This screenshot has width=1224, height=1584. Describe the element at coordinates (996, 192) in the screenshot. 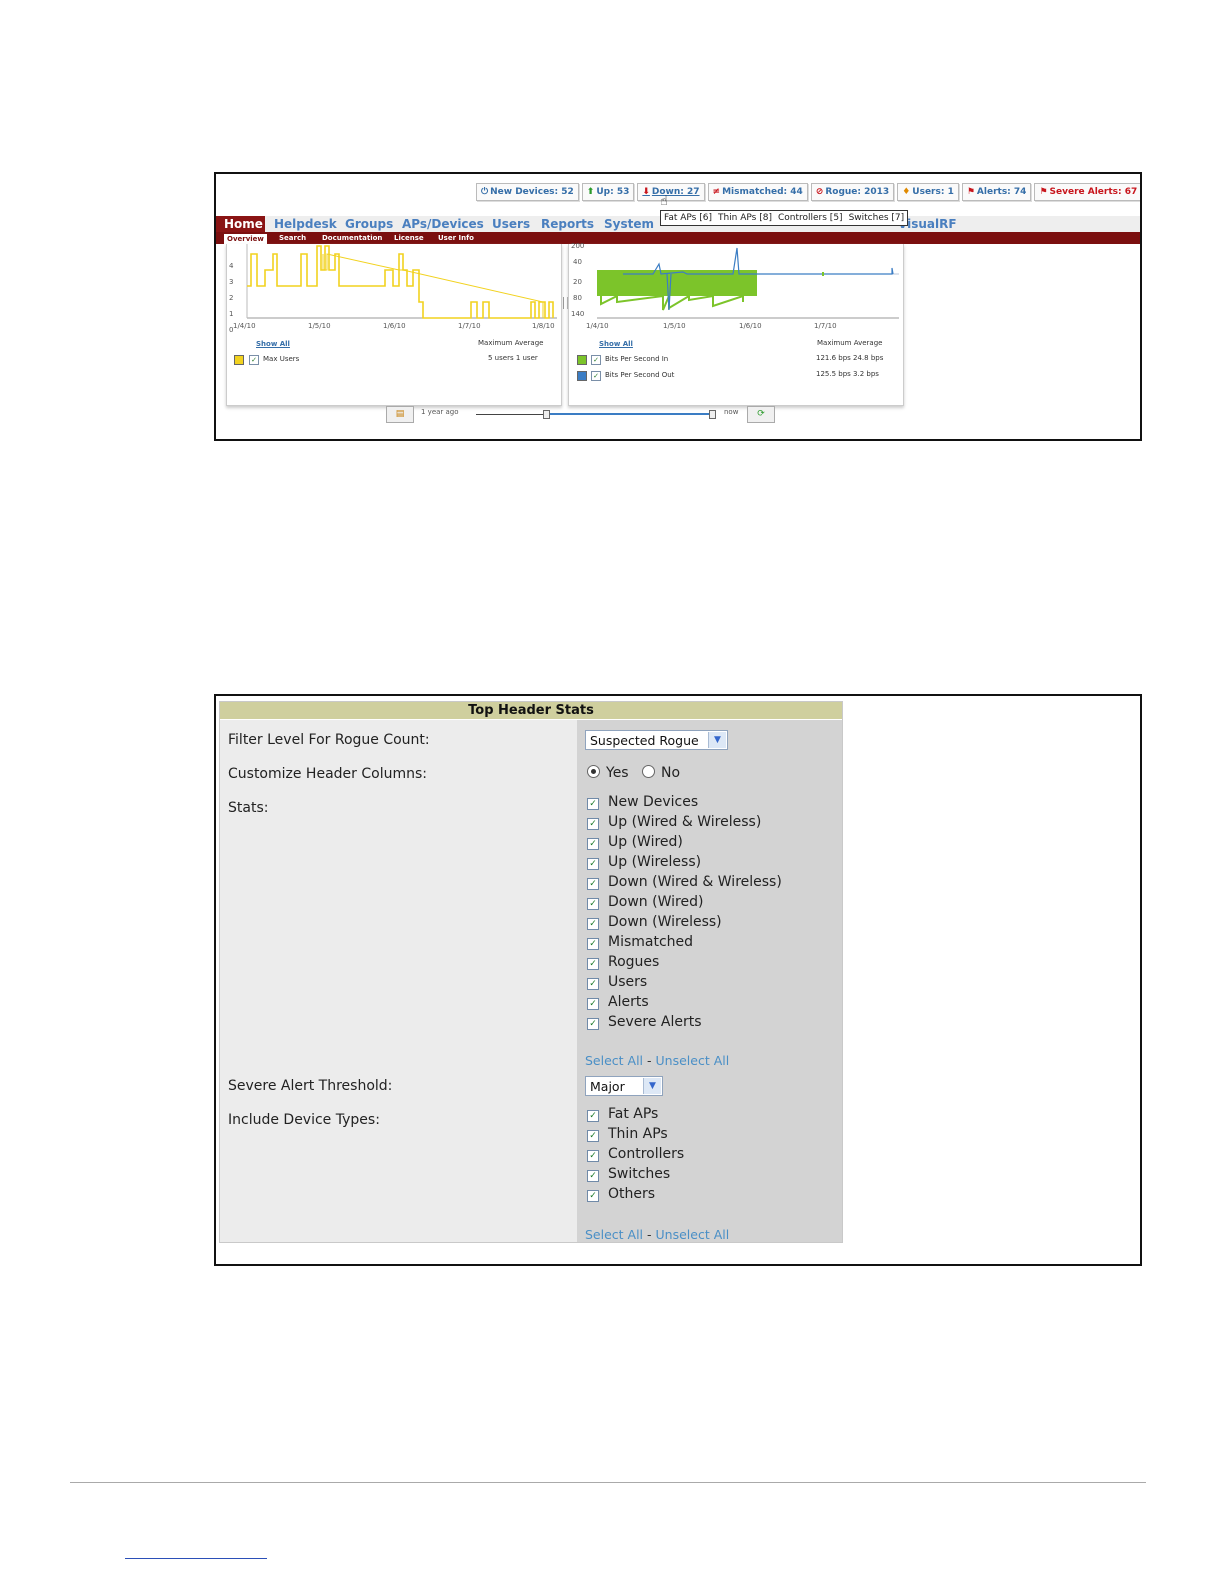

I see `stat-alerts: ⚑ Alerts: 74` at that location.